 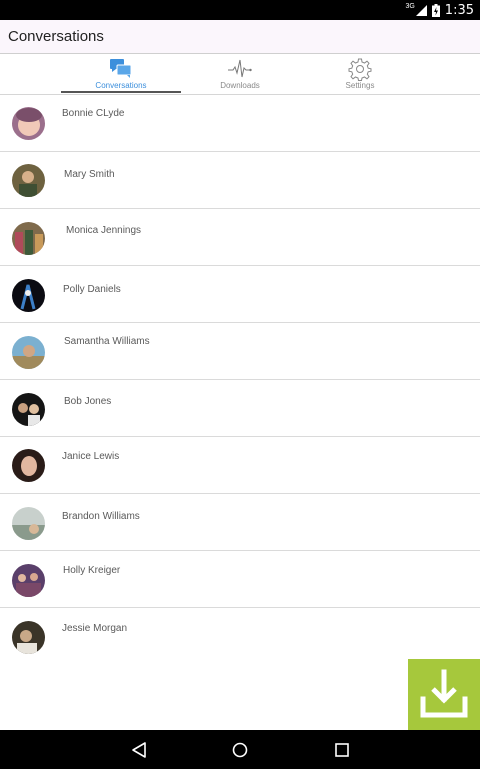 I want to click on home-icon, so click(x=240, y=750).